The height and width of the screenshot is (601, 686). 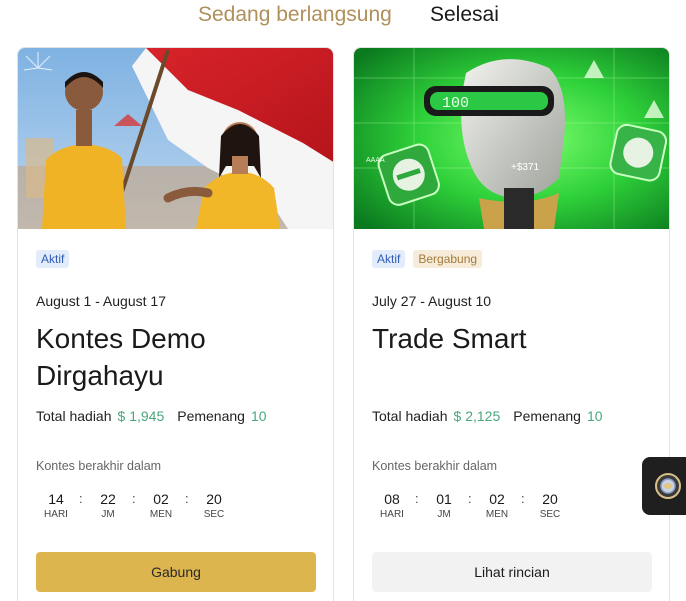 What do you see at coordinates (121, 357) in the screenshot?
I see `contest-title: Kontes Demo Dirgahayu` at bounding box center [121, 357].